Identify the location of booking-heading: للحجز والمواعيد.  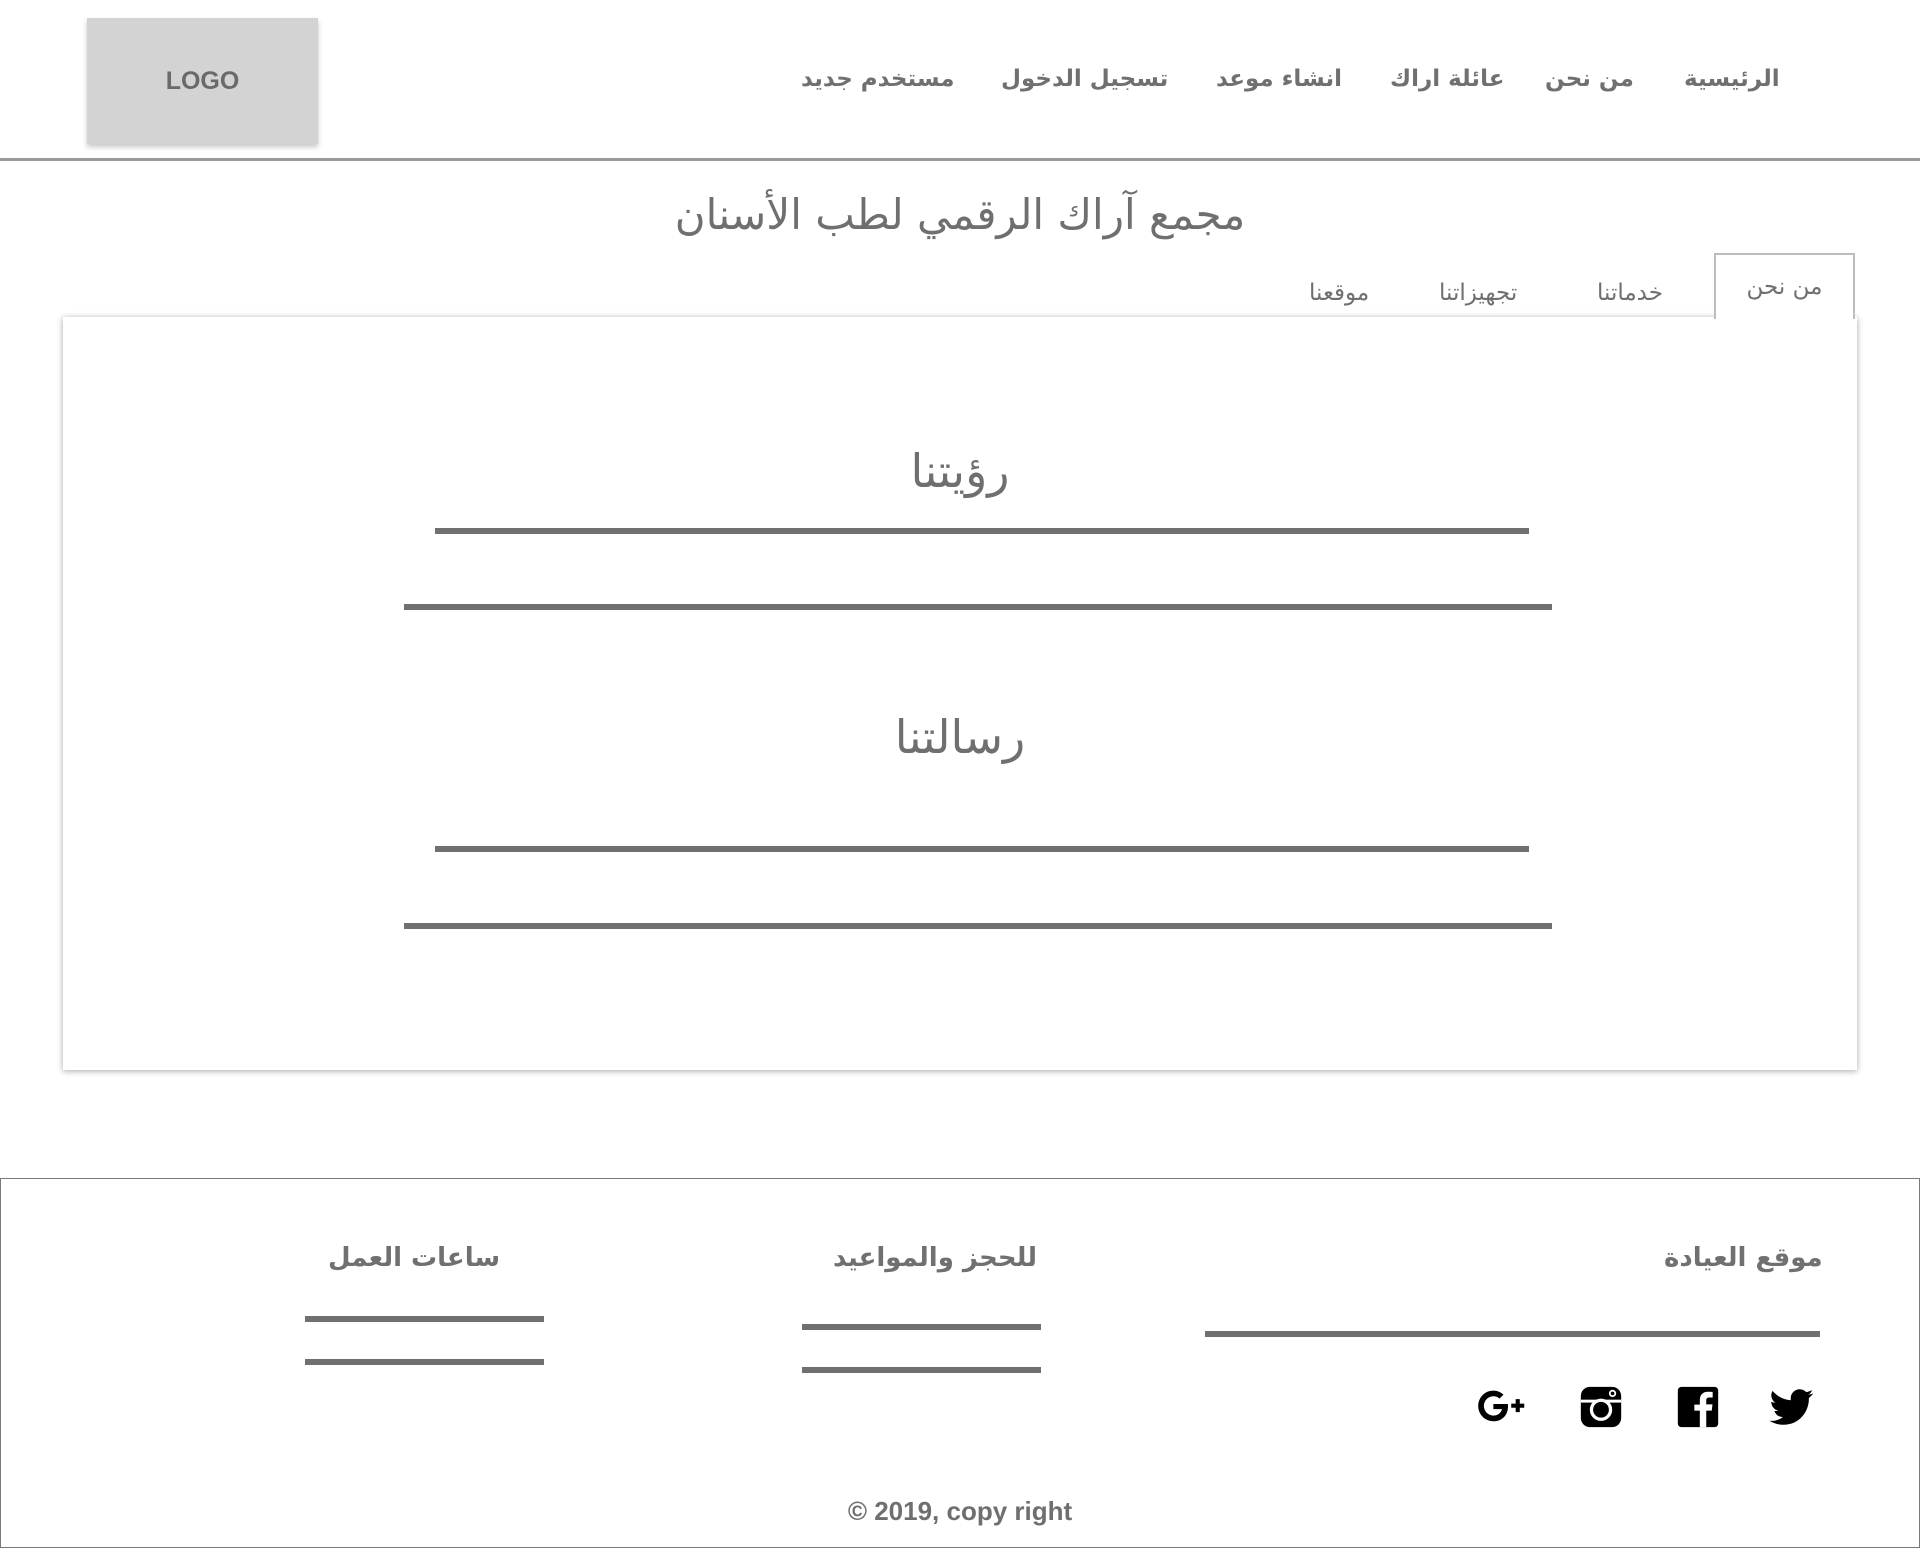
(935, 1258).